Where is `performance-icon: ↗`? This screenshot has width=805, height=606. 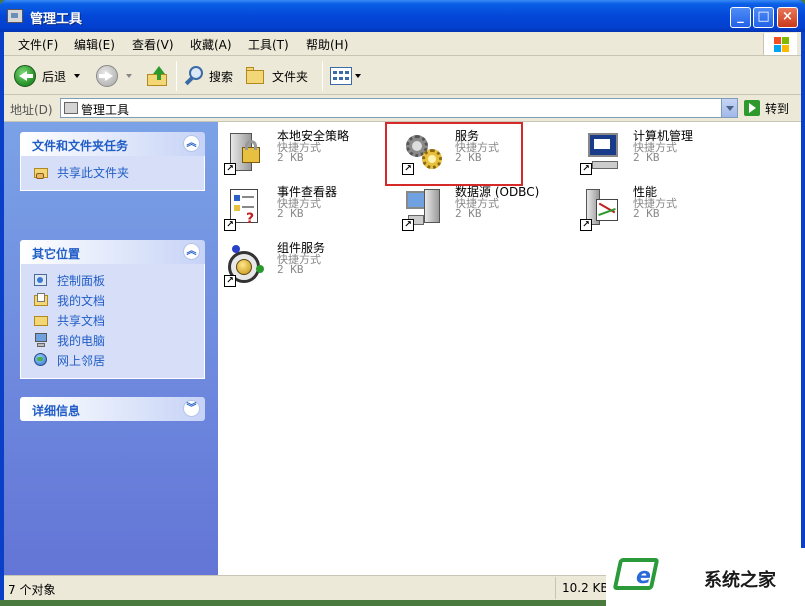
performance-icon: ↗ is located at coordinates (600, 209).